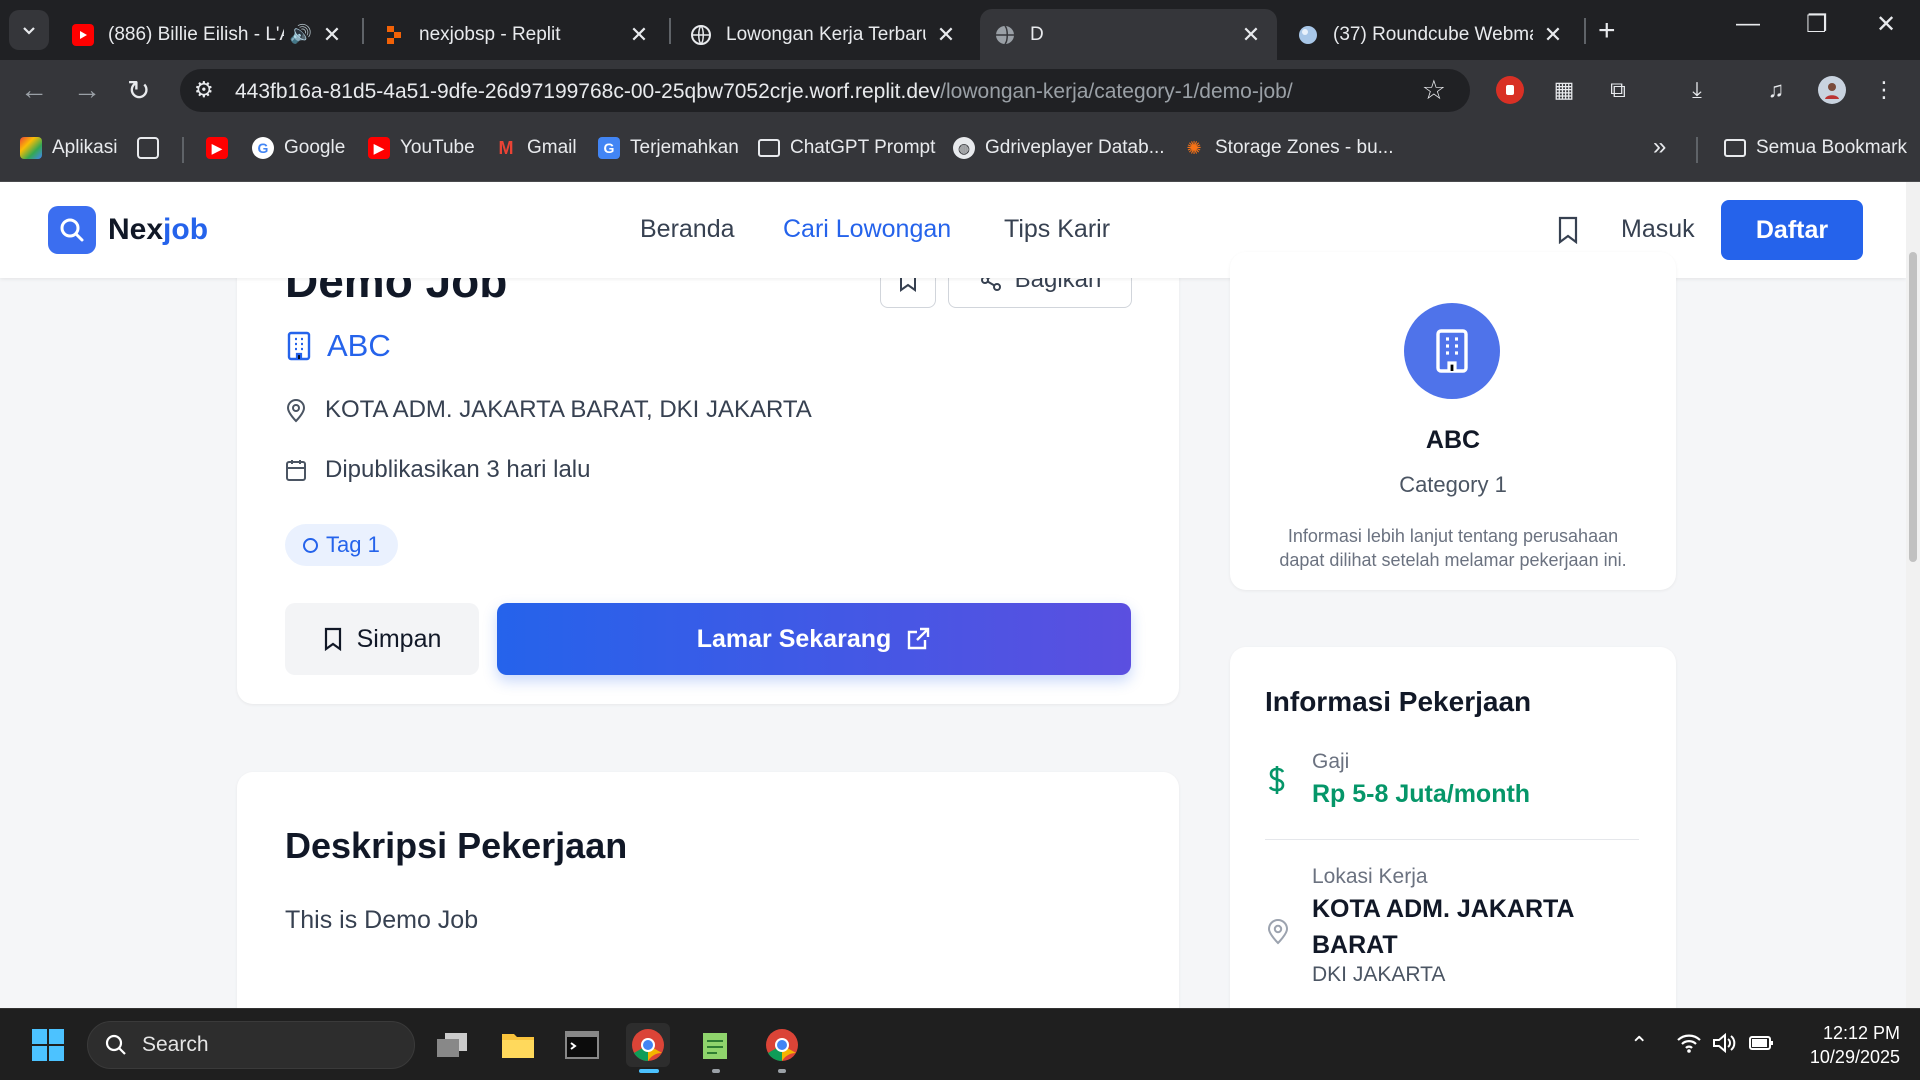 Image resolution: width=1920 pixels, height=1080 pixels. I want to click on windows-start-button, so click(48, 1045).